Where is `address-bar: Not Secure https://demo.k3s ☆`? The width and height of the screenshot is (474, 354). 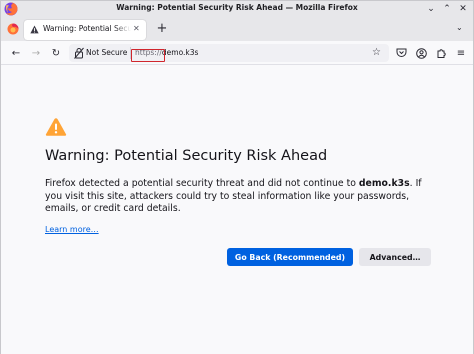
address-bar: Not Secure https://demo.k3s ☆ is located at coordinates (229, 53).